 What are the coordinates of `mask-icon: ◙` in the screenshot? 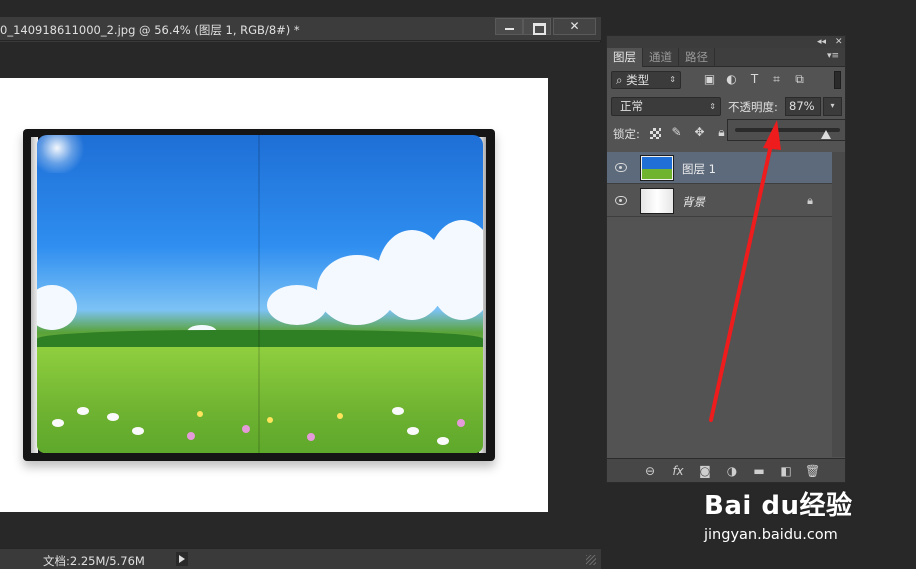 It's located at (705, 471).